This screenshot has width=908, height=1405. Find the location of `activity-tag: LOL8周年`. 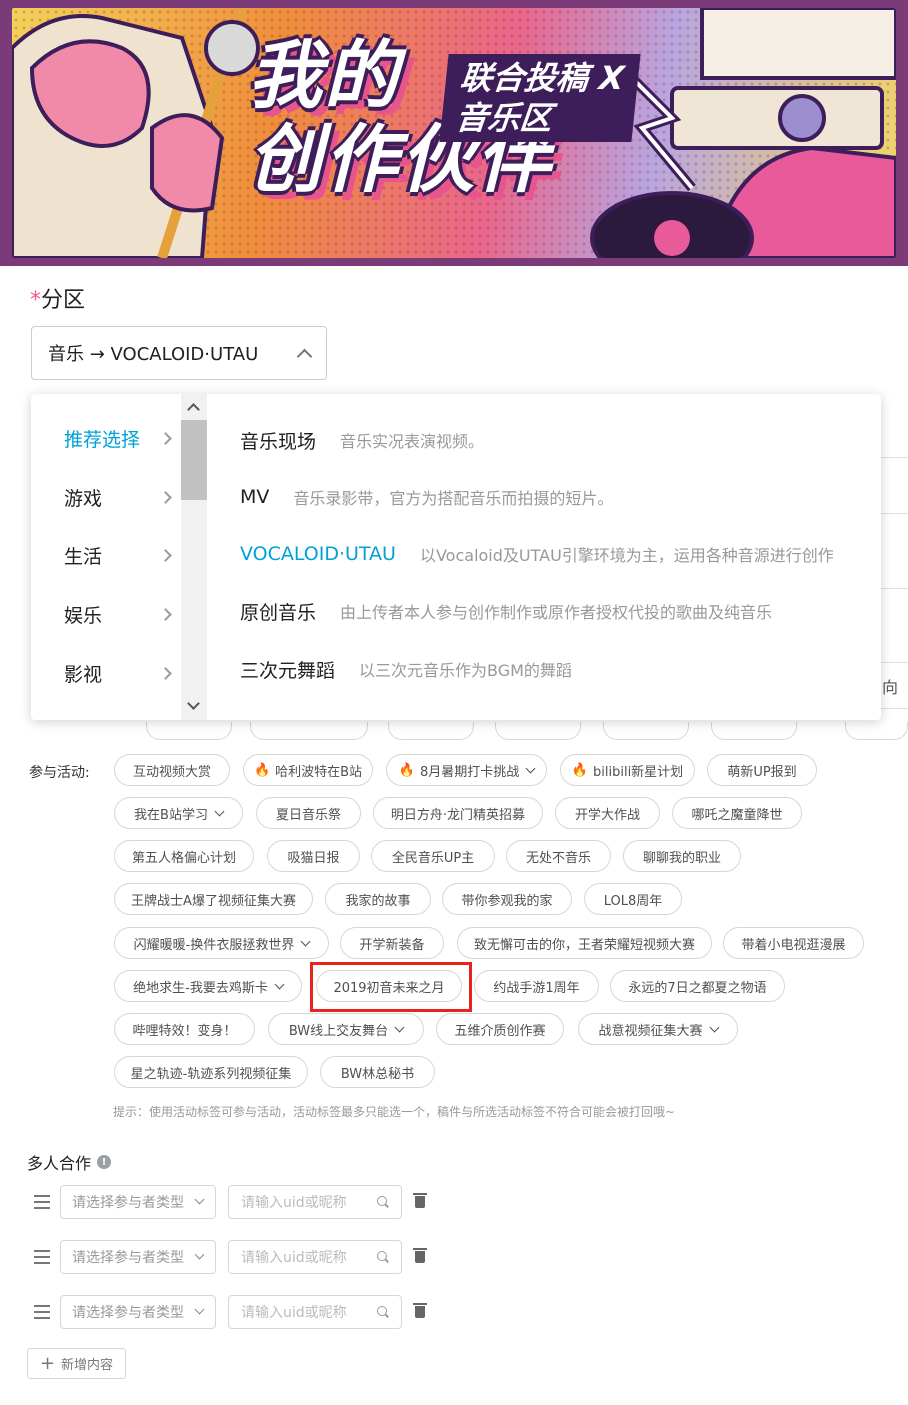

activity-tag: LOL8周年 is located at coordinates (633, 899).